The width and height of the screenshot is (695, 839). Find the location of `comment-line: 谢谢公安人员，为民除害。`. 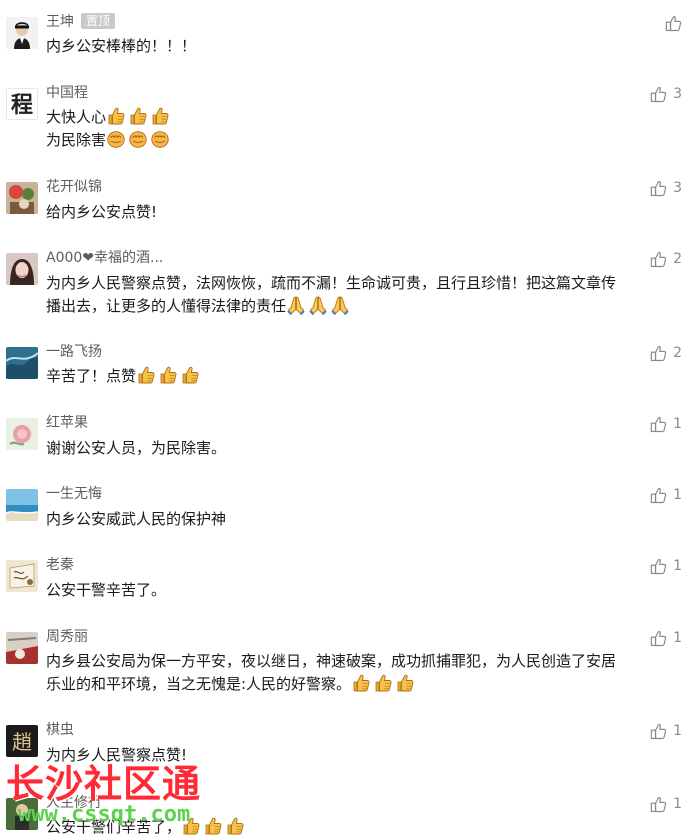

comment-line: 谢谢公安人员，为民除害。 is located at coordinates (136, 448).